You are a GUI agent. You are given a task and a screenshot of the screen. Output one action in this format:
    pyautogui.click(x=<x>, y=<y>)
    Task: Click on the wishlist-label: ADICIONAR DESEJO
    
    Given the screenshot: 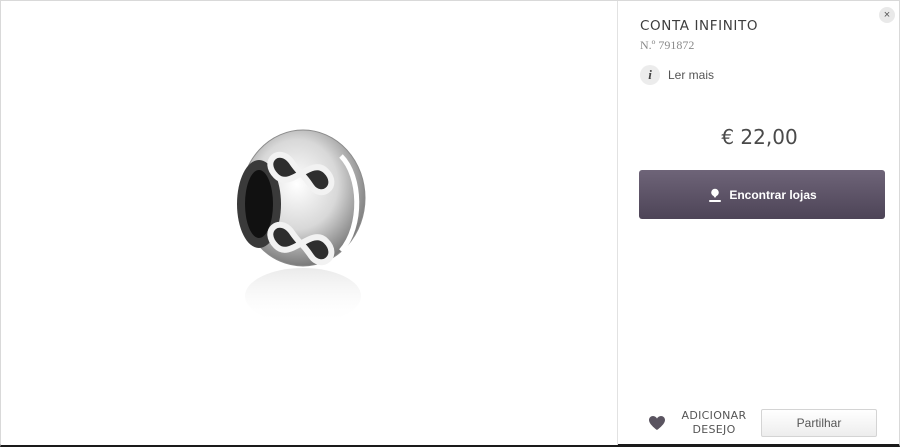 What is the action you would take?
    pyautogui.click(x=714, y=422)
    